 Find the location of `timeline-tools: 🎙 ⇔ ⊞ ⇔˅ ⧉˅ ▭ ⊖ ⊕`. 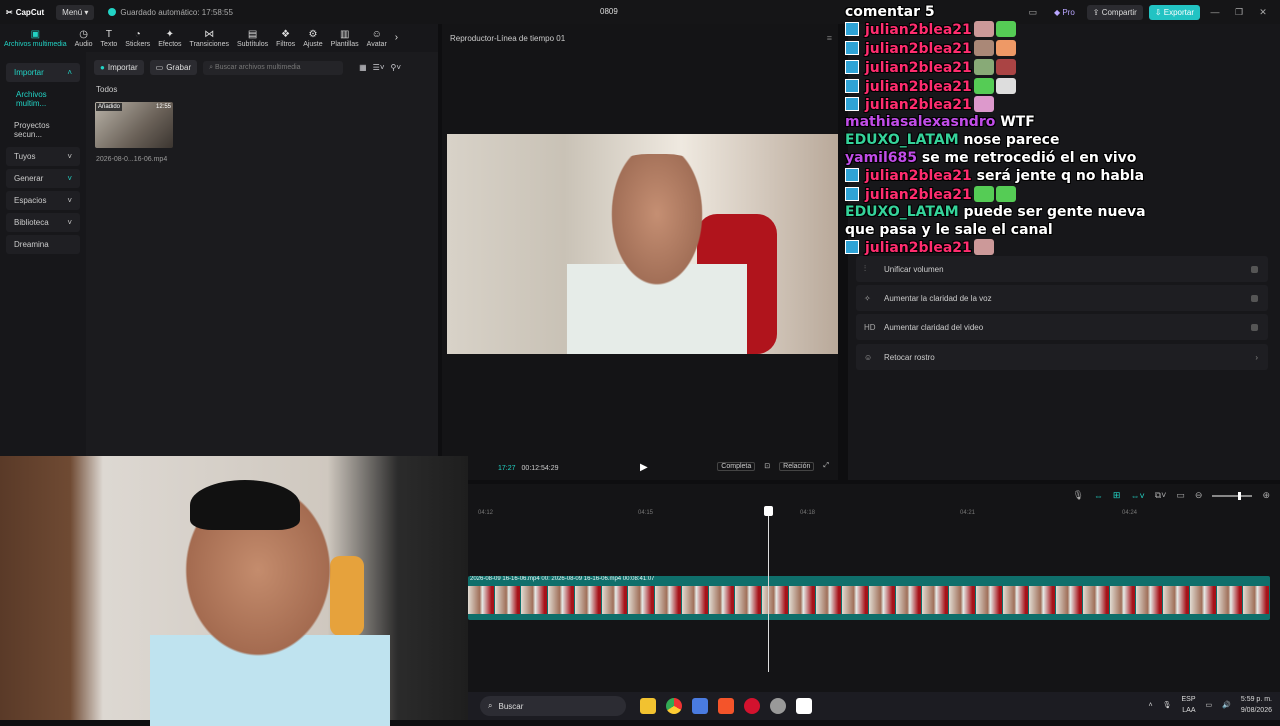

timeline-tools: 🎙 ⇔ ⊞ ⇔˅ ⧉˅ ▭ ⊖ ⊕ is located at coordinates (1171, 495).